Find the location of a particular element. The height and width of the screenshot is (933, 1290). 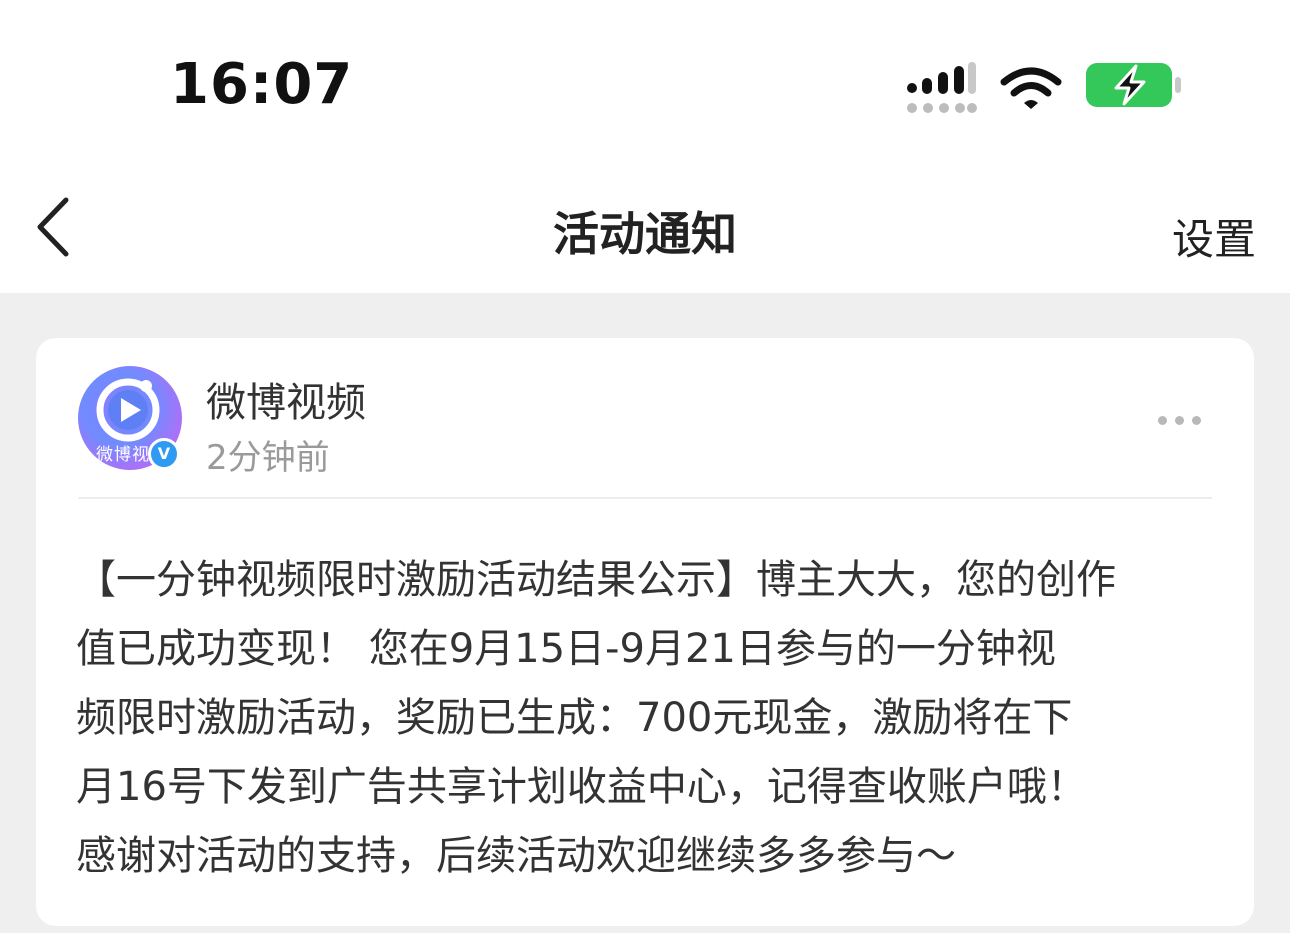

more-dots-icon is located at coordinates (1186, 418).